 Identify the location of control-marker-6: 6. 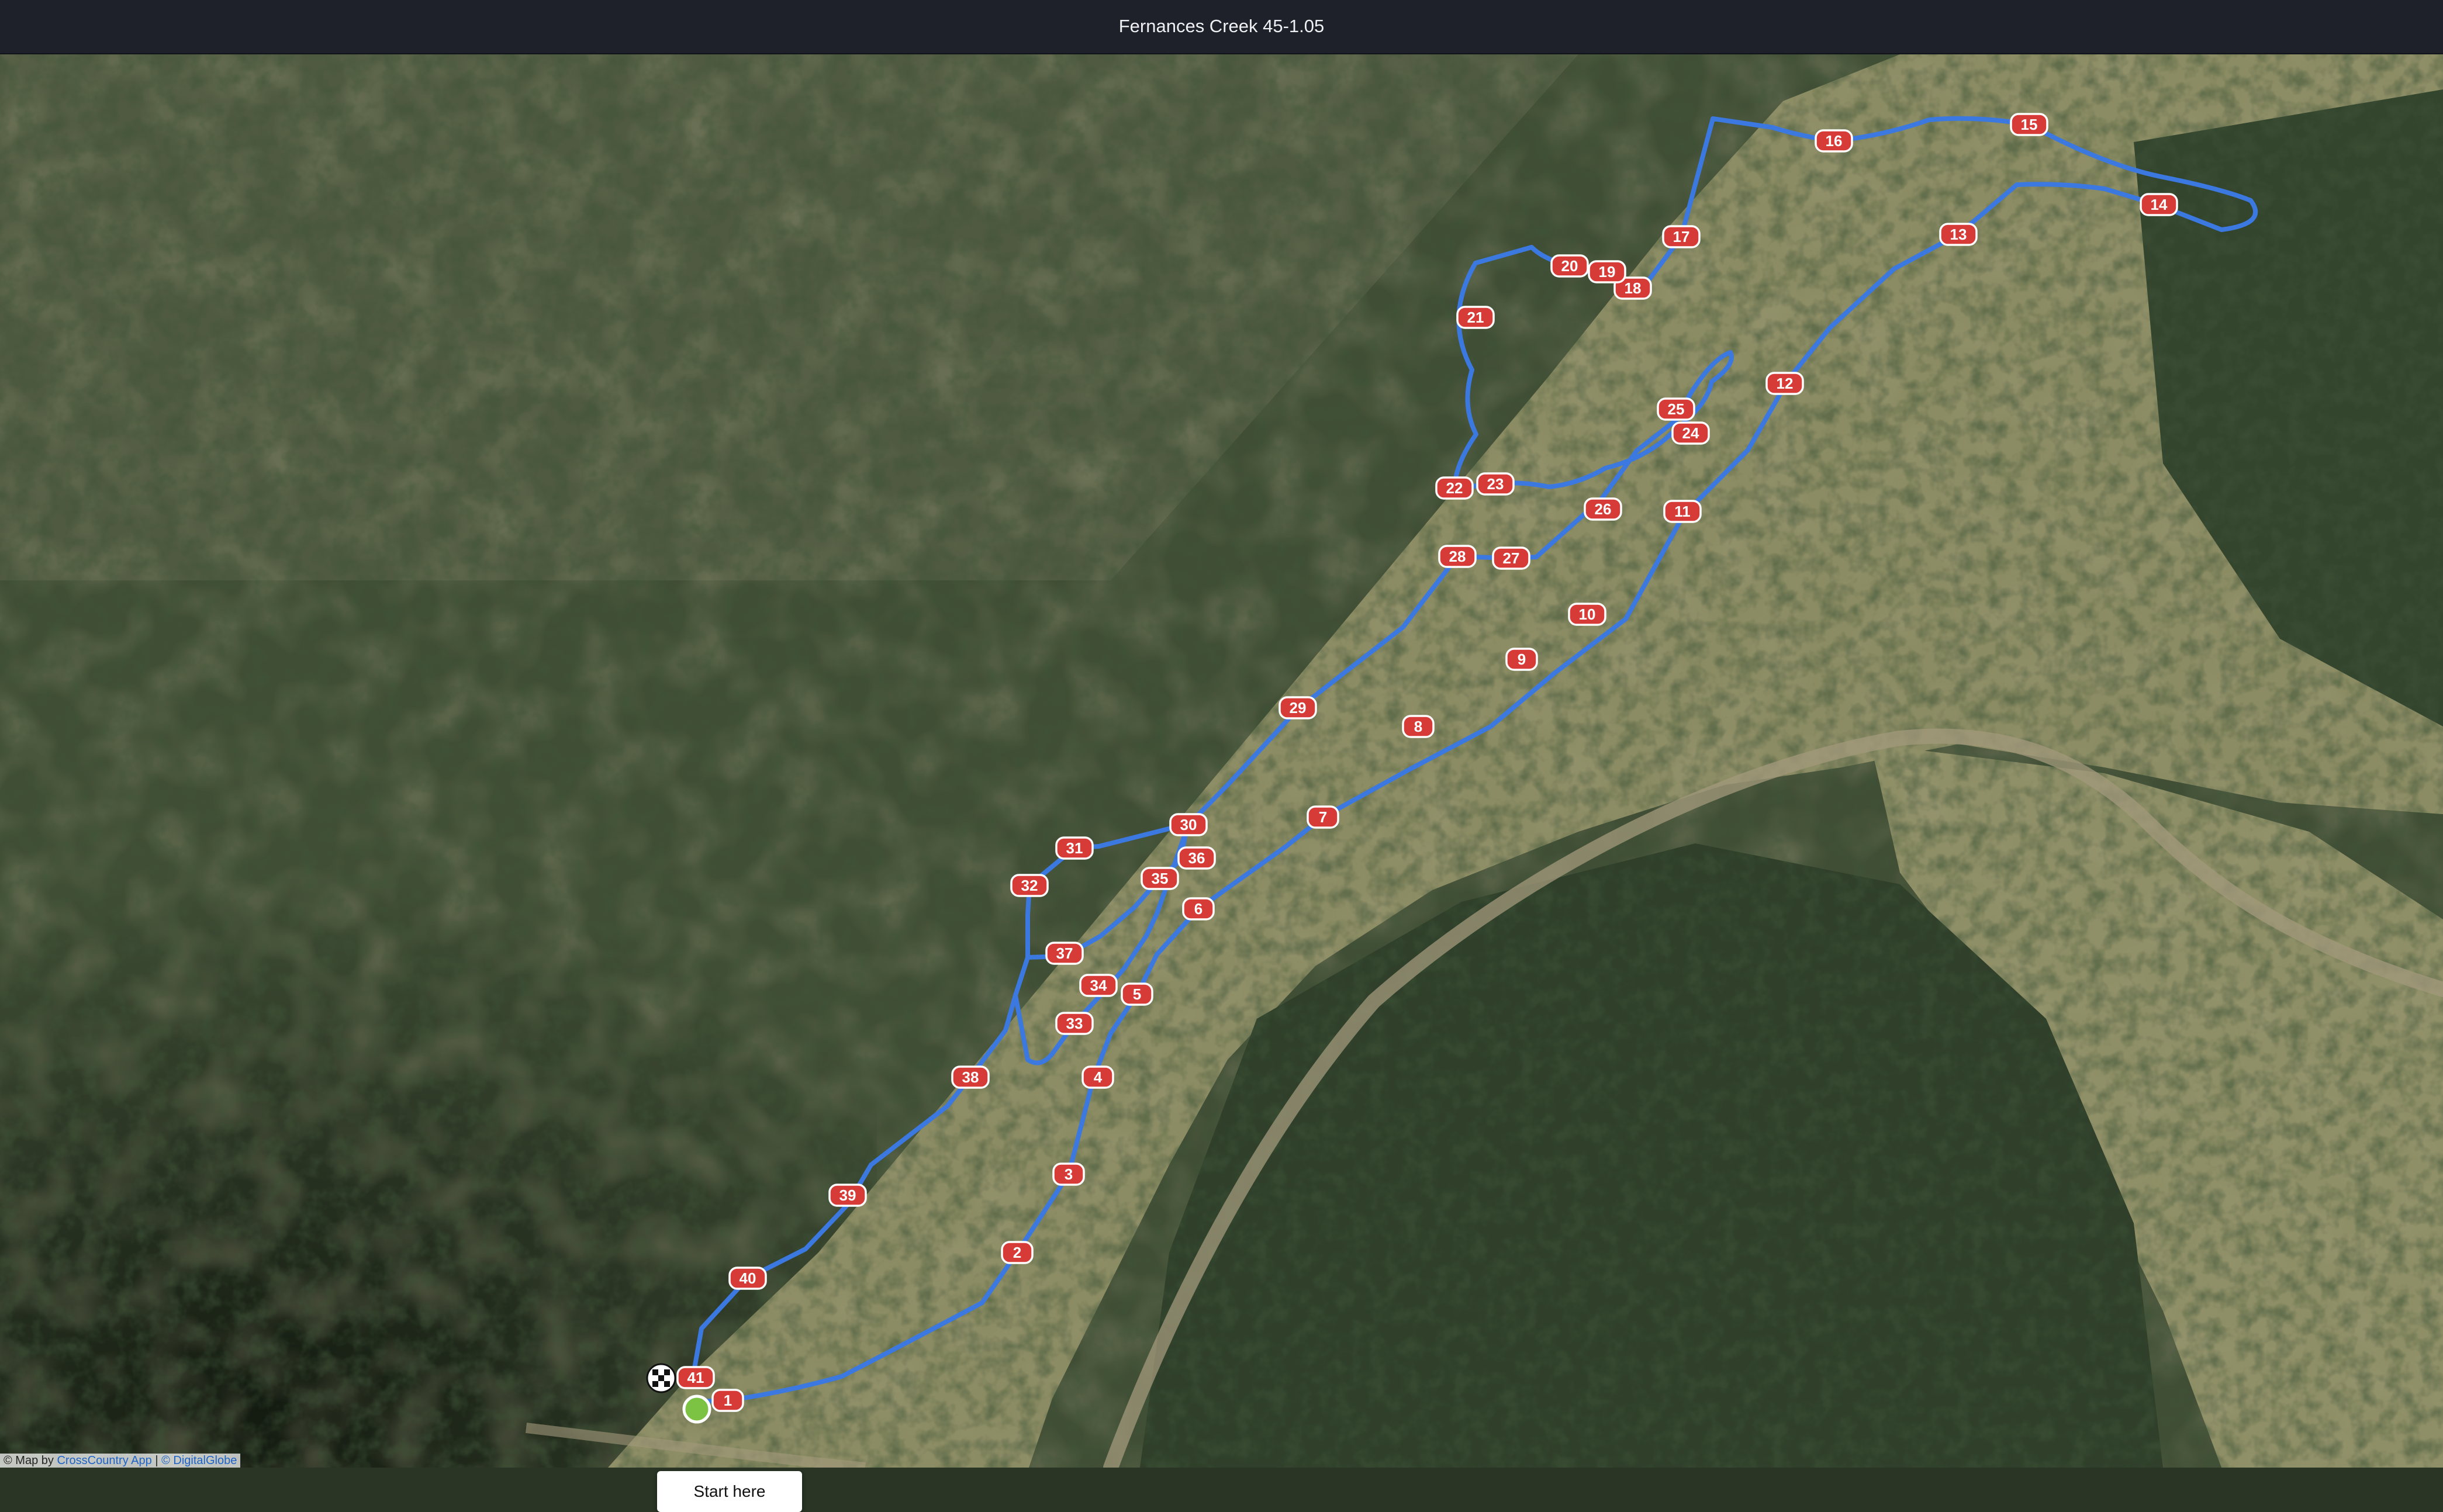
(1198, 909).